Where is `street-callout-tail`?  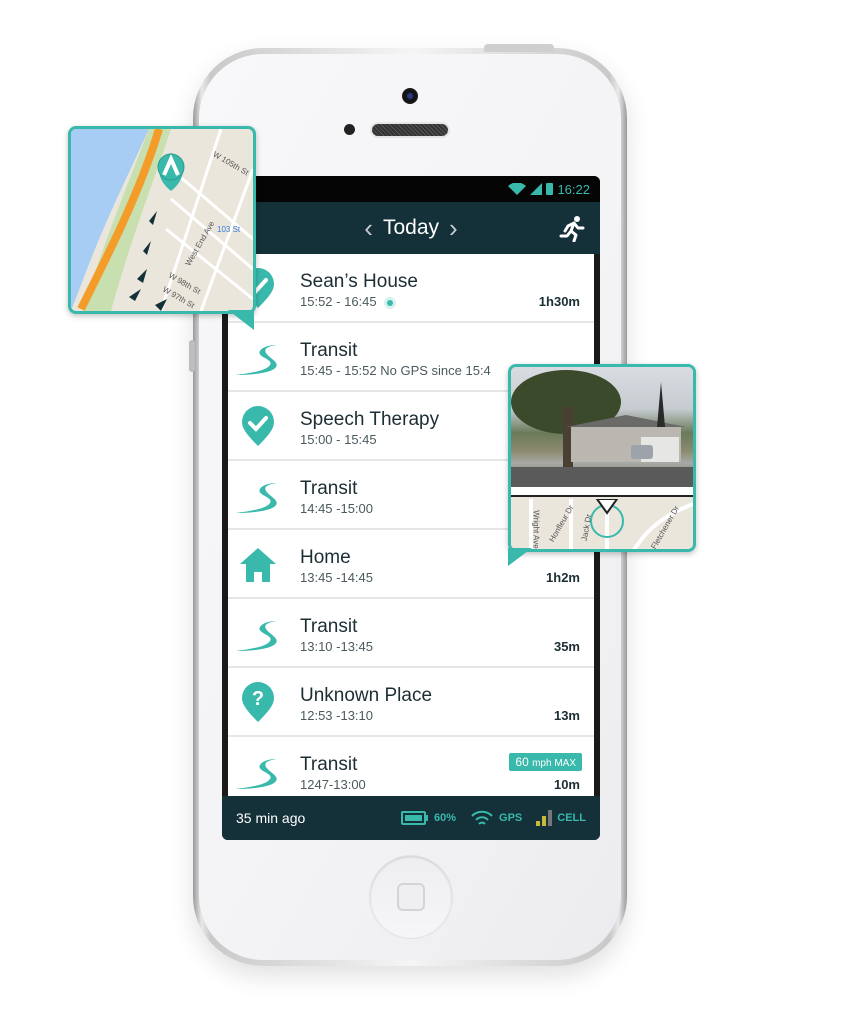 street-callout-tail is located at coordinates (520, 557).